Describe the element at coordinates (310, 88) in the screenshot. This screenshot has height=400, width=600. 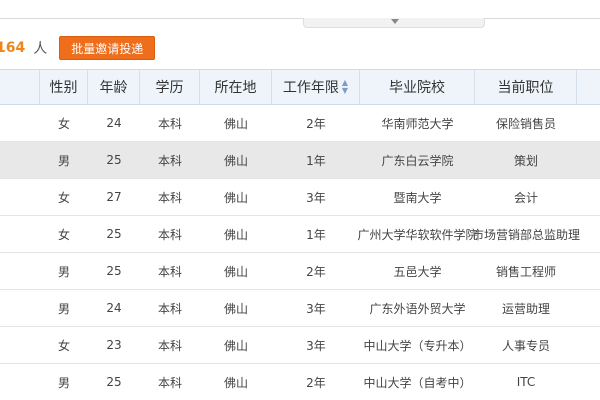
I see `header-work-years-label: 工作年限` at that location.